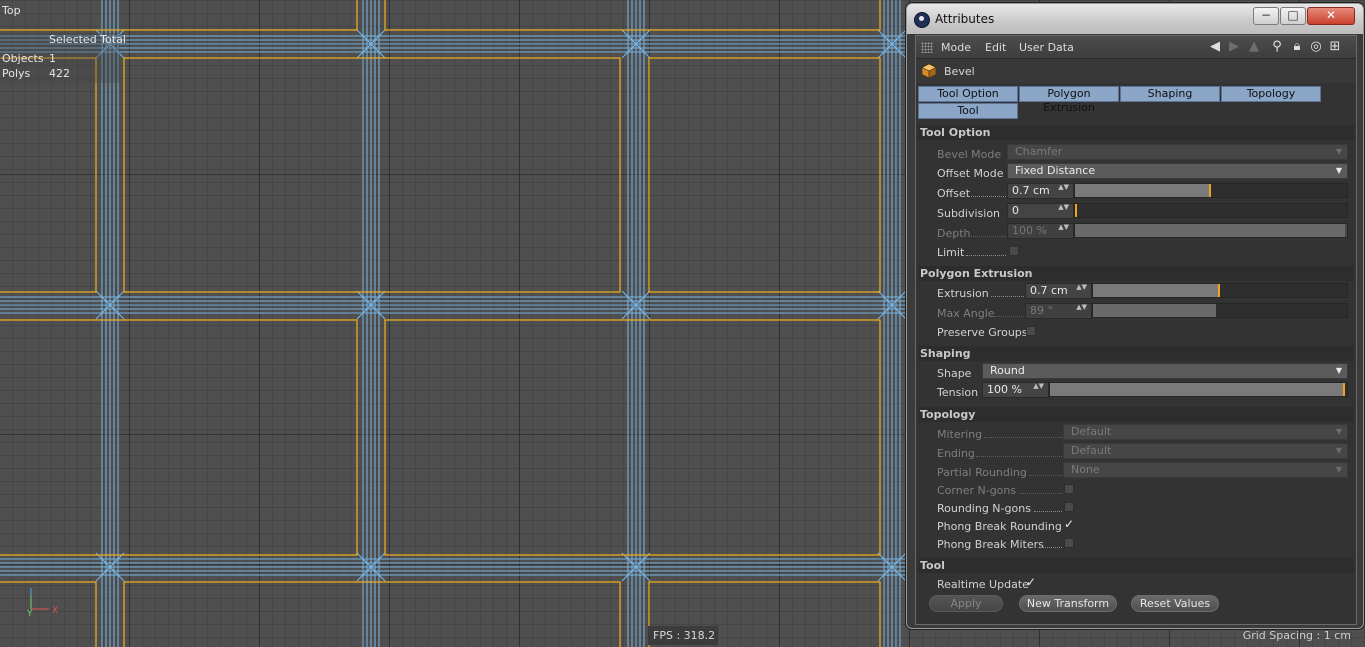 This screenshot has height=647, width=1365. I want to click on maximize-button: □, so click(1293, 16).